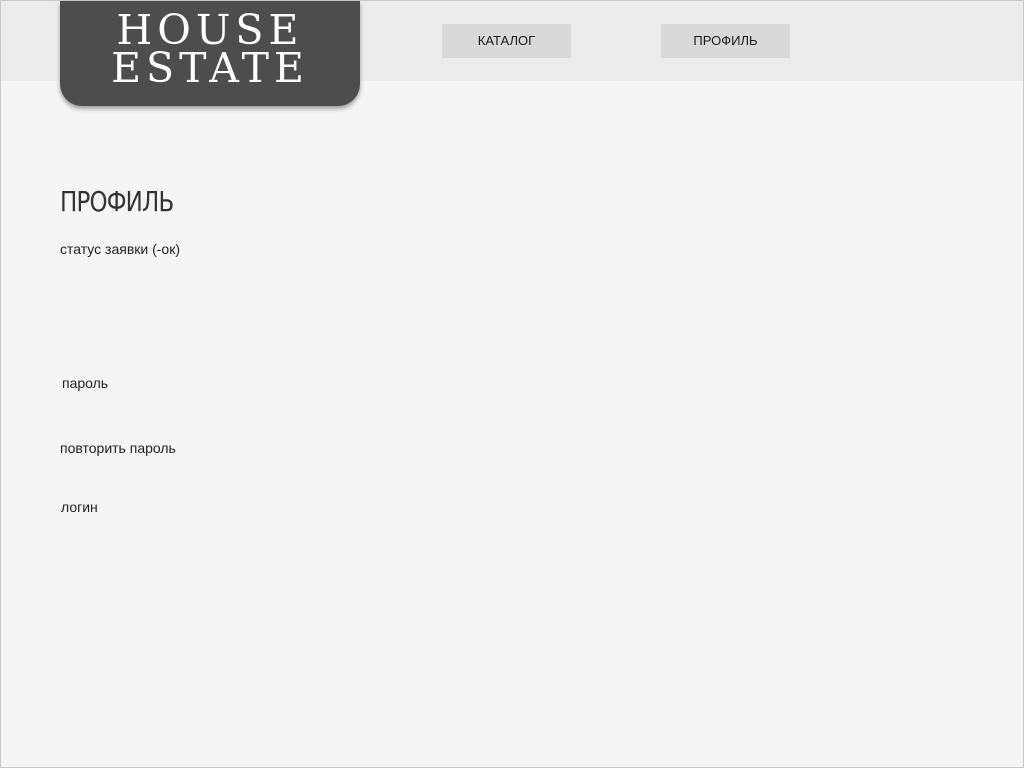 Image resolution: width=1024 pixels, height=768 pixels. Describe the element at coordinates (85, 383) in the screenshot. I see `password-label: пароль` at that location.